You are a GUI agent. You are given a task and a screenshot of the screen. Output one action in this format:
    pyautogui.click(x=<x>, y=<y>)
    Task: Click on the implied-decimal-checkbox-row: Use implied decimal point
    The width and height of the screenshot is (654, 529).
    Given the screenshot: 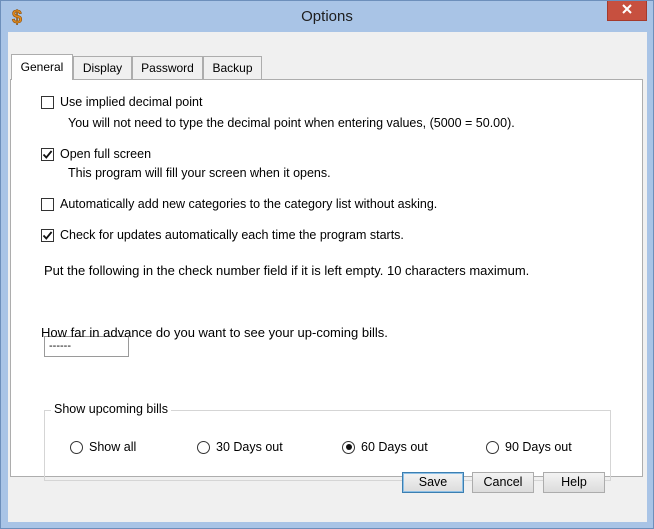 What is the action you would take?
    pyautogui.click(x=121, y=102)
    